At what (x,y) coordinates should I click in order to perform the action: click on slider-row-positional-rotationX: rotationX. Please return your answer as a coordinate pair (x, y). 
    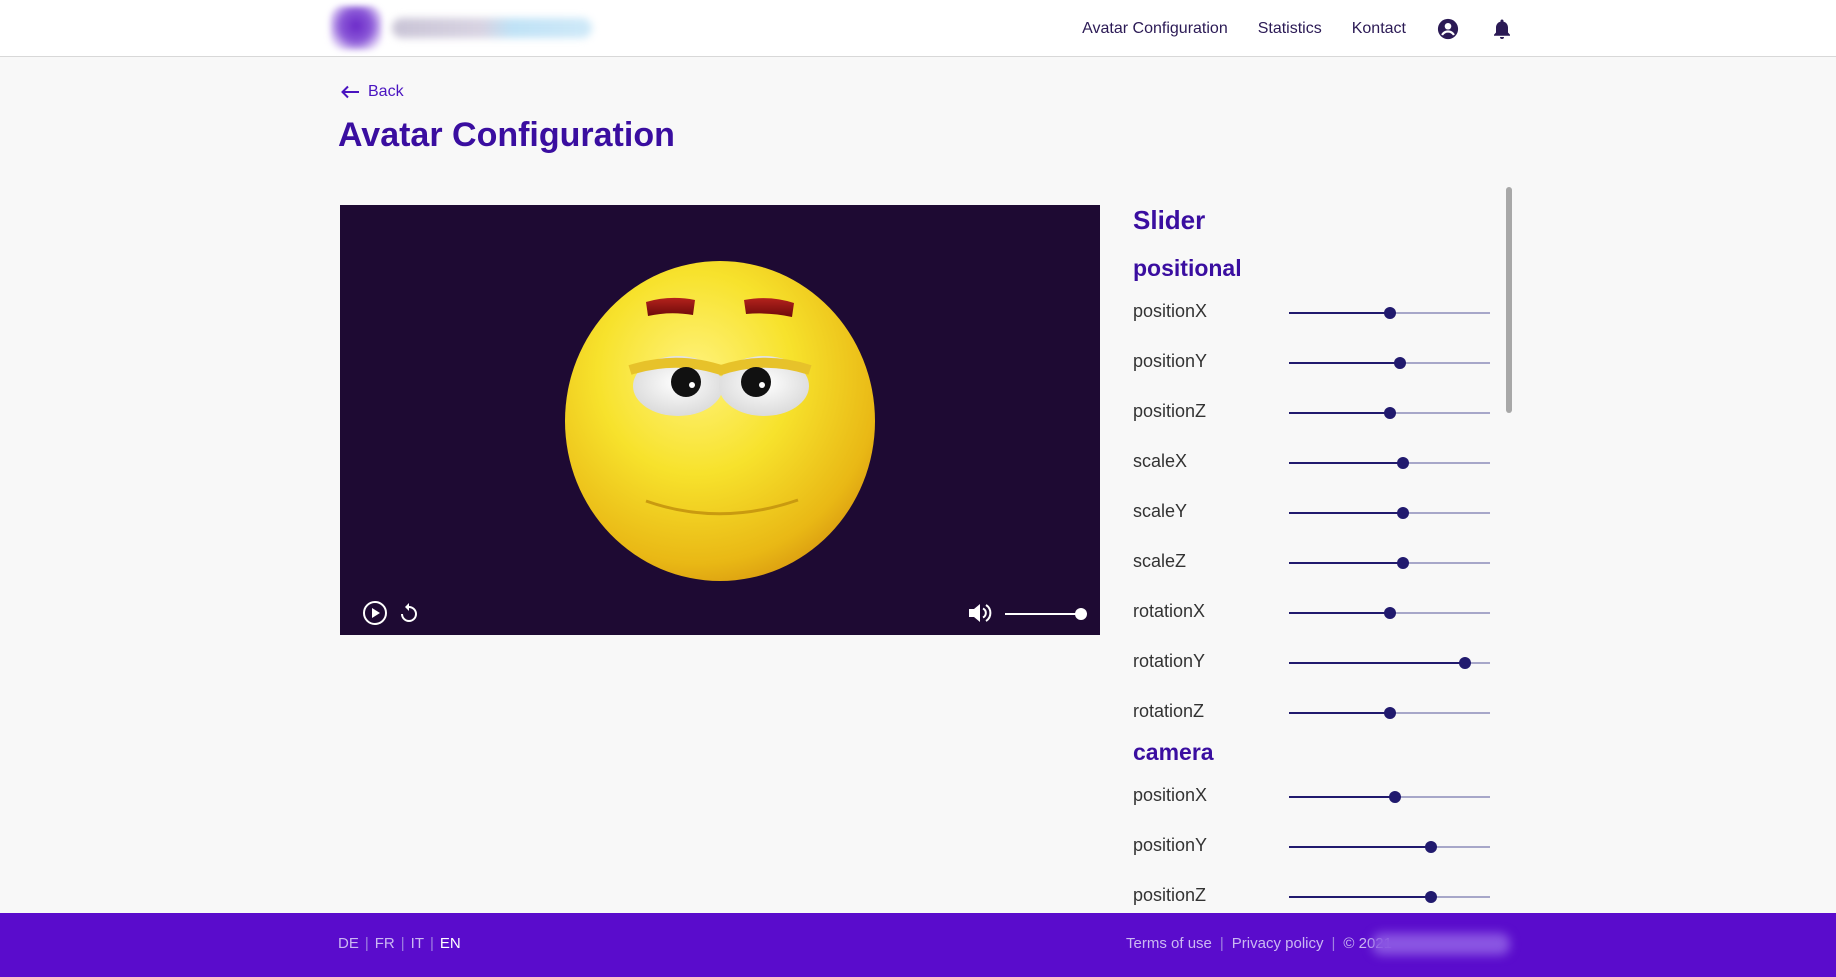
    Looking at the image, I should click on (1323, 612).